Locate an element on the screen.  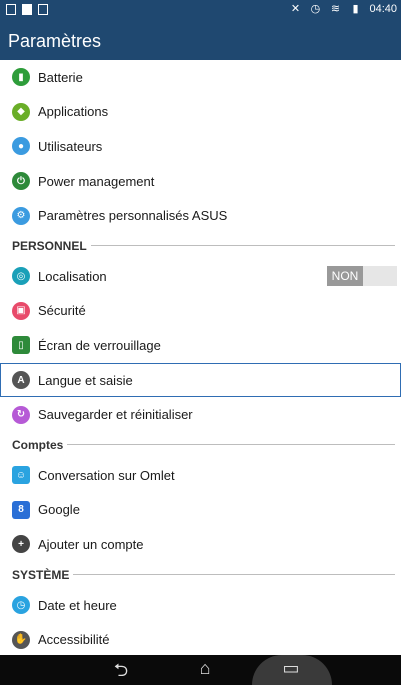
status-bar: ✕ ◷ ≋ ▮ 04:40 is located at coordinates (200, 11).